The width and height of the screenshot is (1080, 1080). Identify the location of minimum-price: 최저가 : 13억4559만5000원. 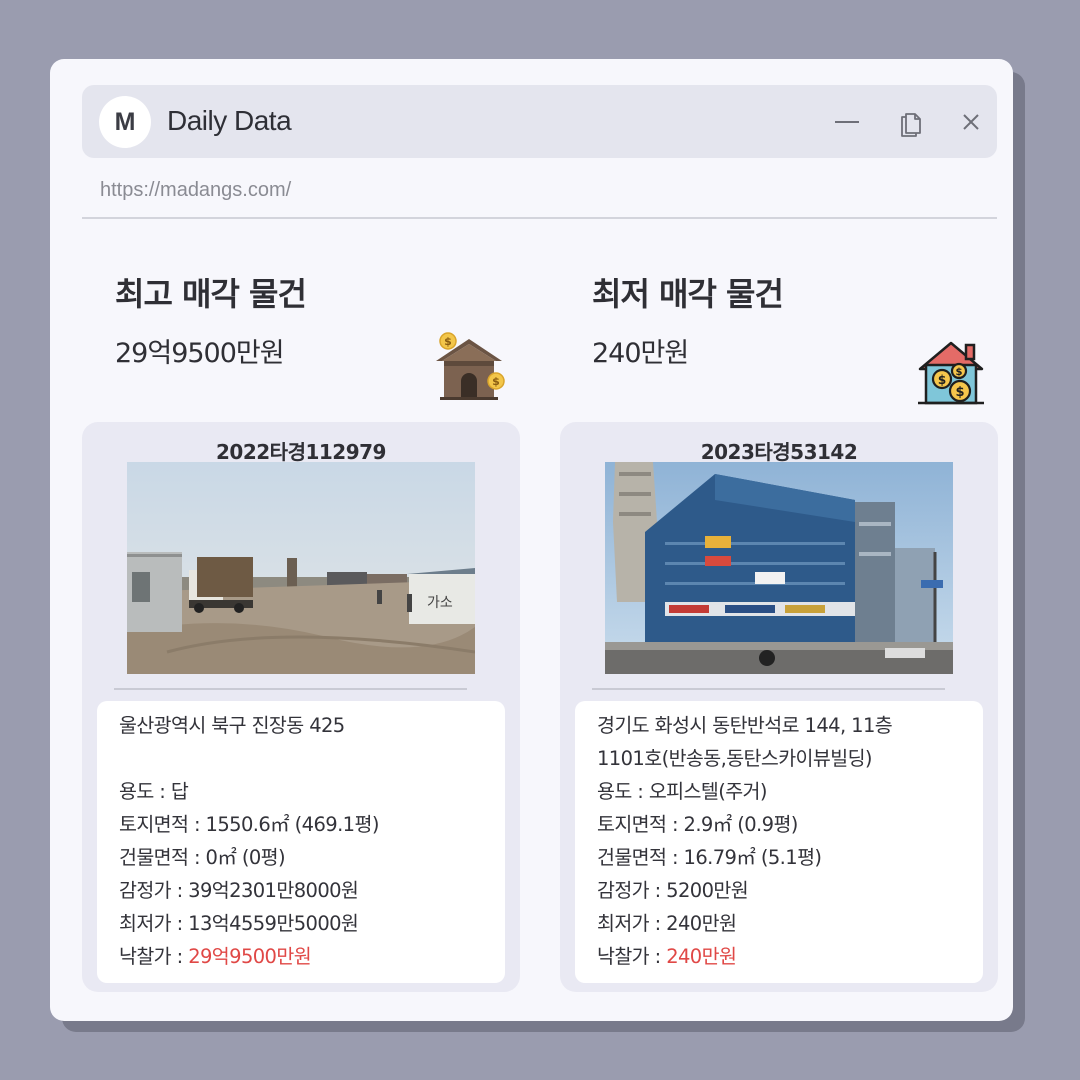
(239, 923).